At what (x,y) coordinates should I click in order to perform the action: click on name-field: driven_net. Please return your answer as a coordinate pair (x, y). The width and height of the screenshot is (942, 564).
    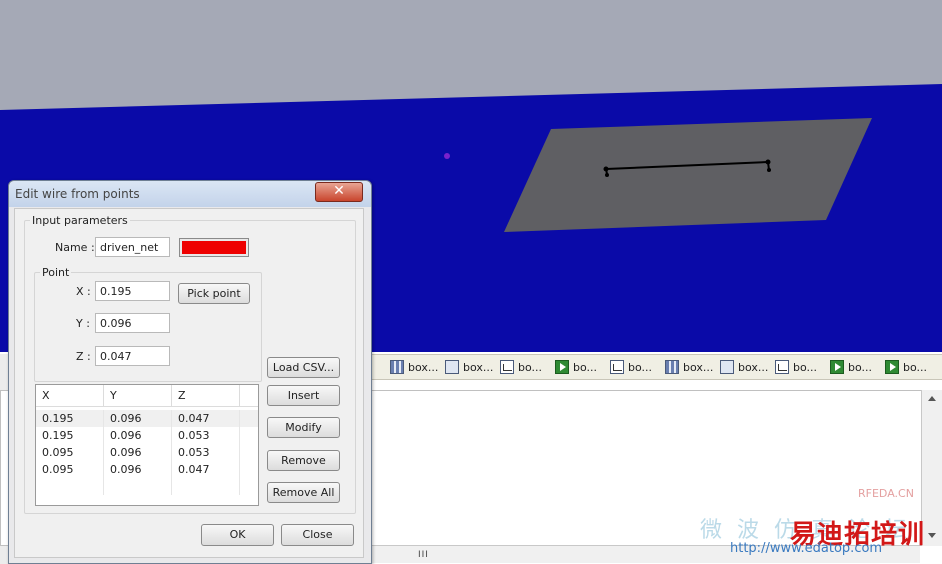
    Looking at the image, I should click on (132, 247).